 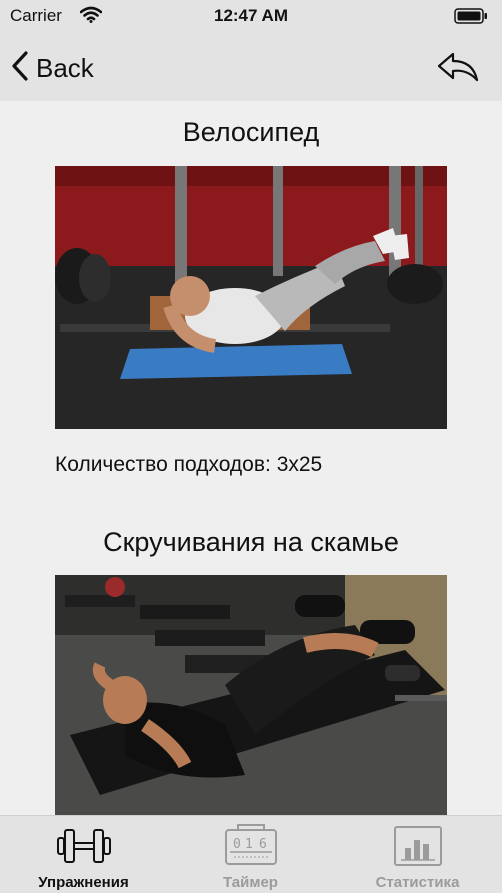 I want to click on tab-label: Таймер, so click(x=250, y=882).